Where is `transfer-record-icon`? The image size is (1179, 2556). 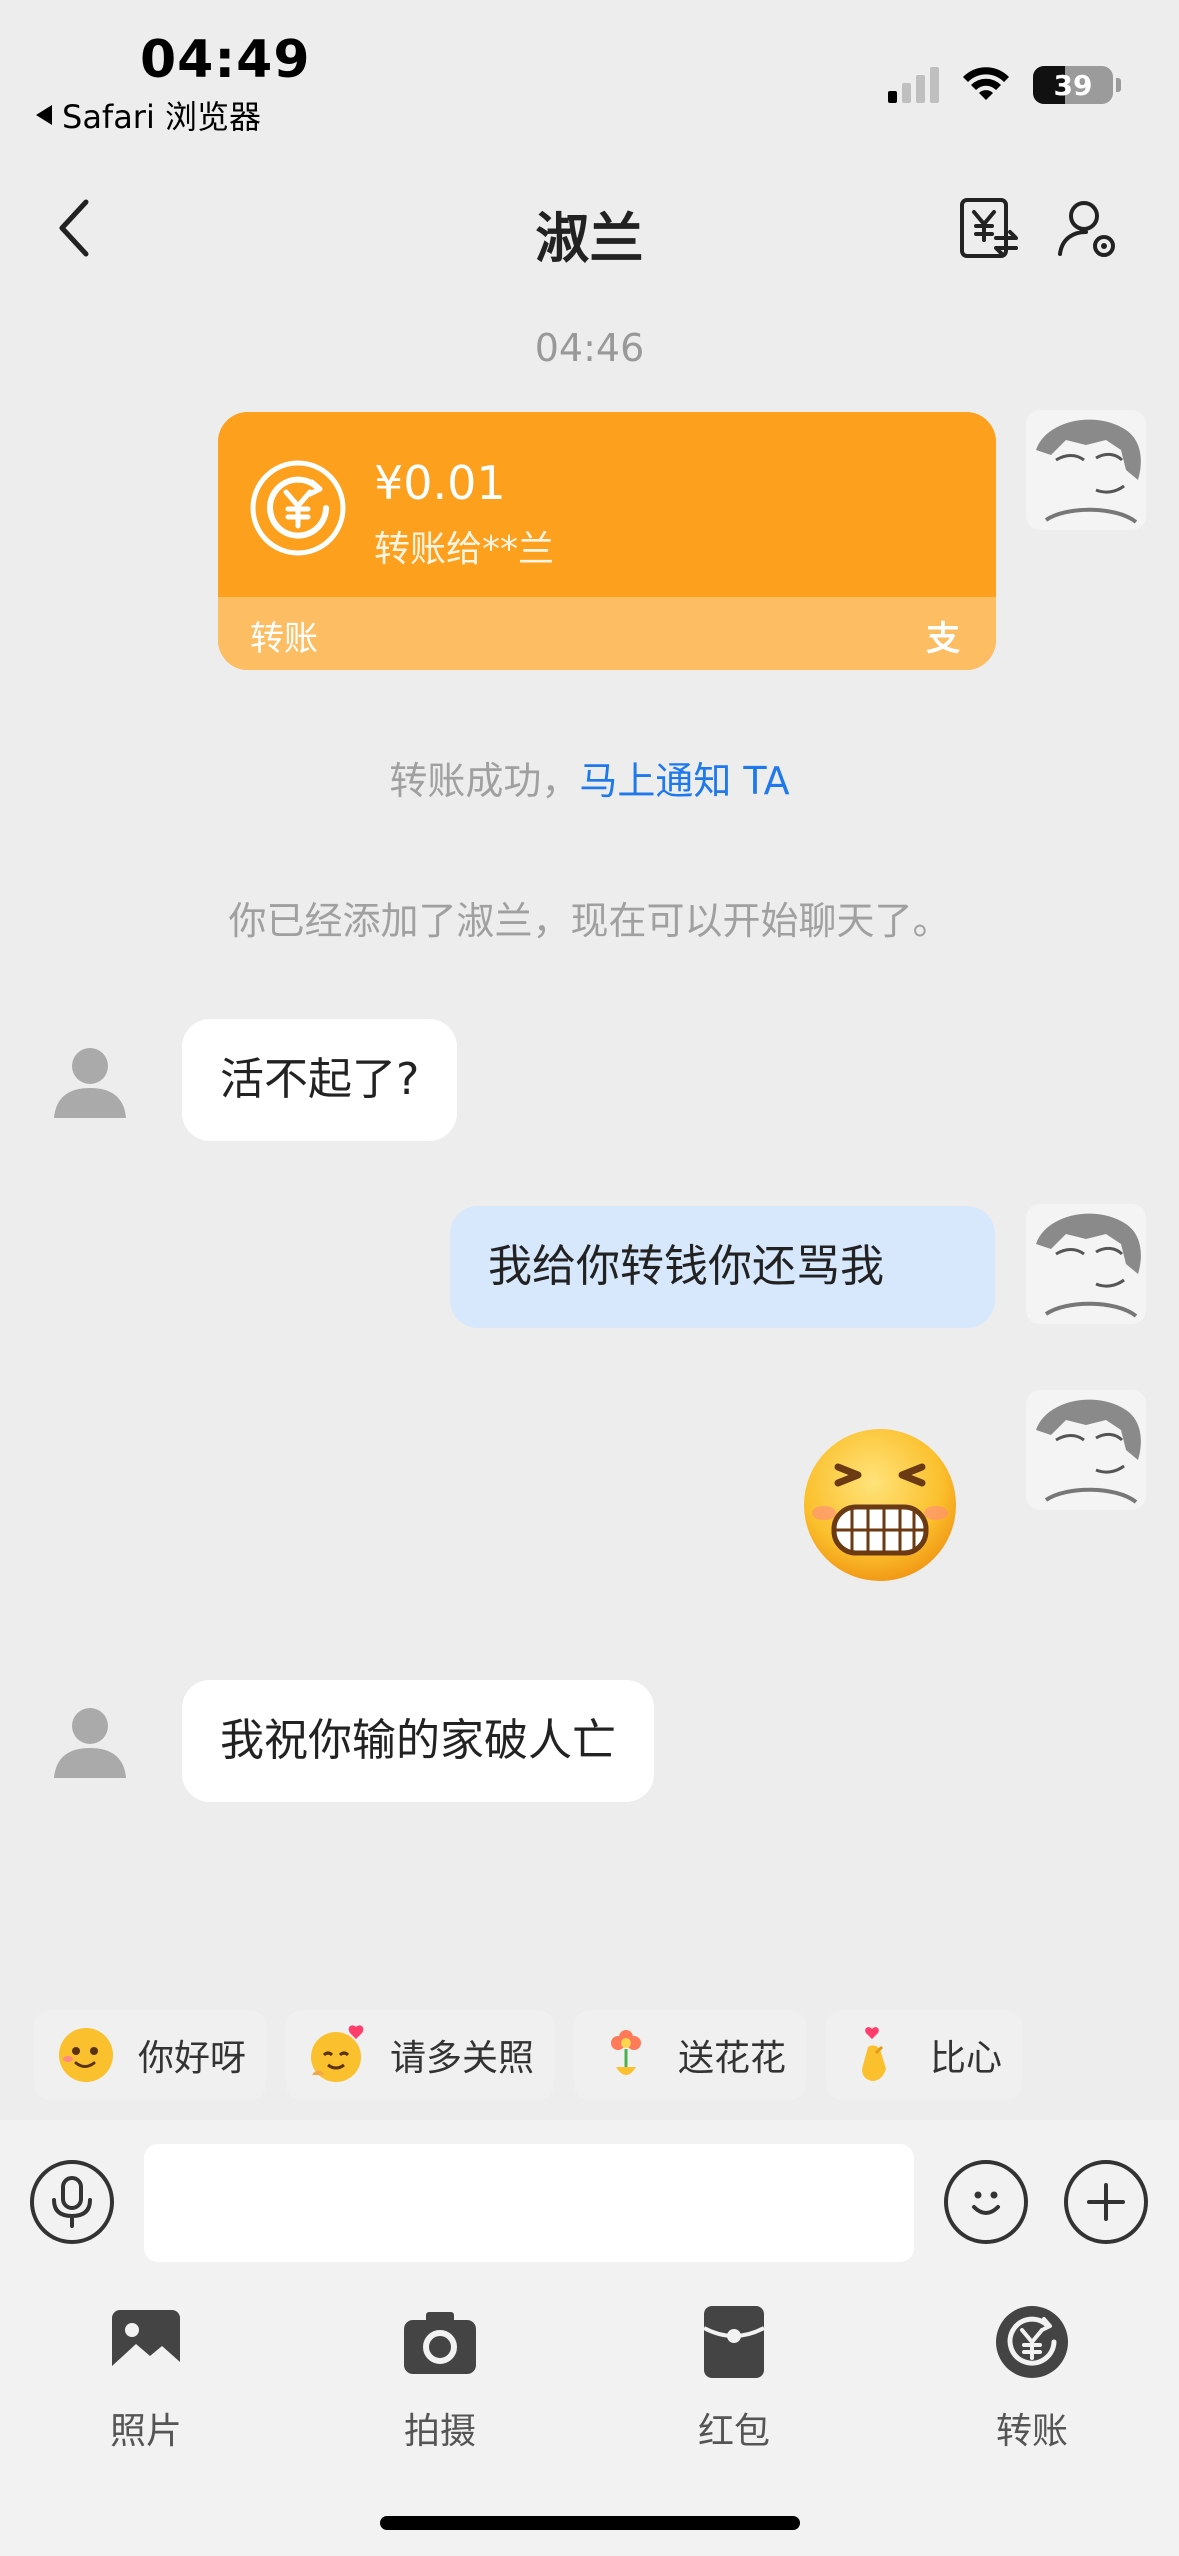 transfer-record-icon is located at coordinates (988, 228).